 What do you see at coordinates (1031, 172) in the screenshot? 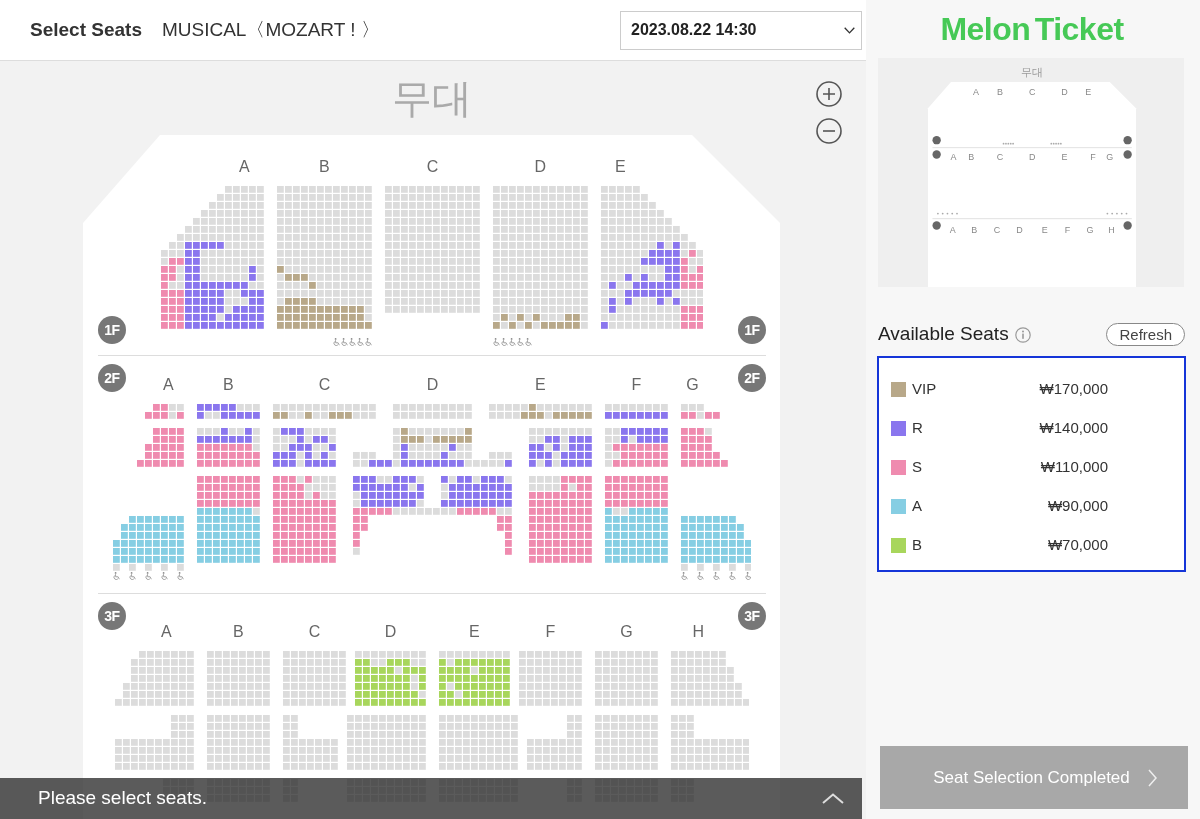
I see `mini-map: 무대 A B C D E A B C D E F G A B C D E F G H` at bounding box center [1031, 172].